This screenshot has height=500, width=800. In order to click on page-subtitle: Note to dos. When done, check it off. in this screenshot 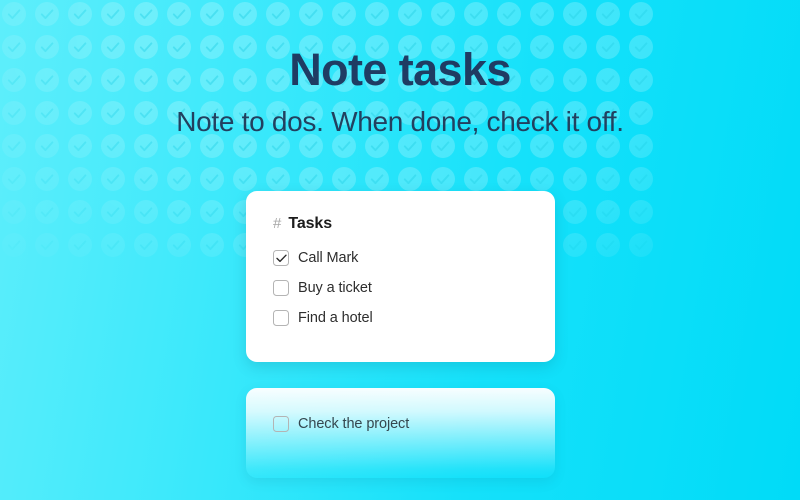, I will do `click(400, 122)`.